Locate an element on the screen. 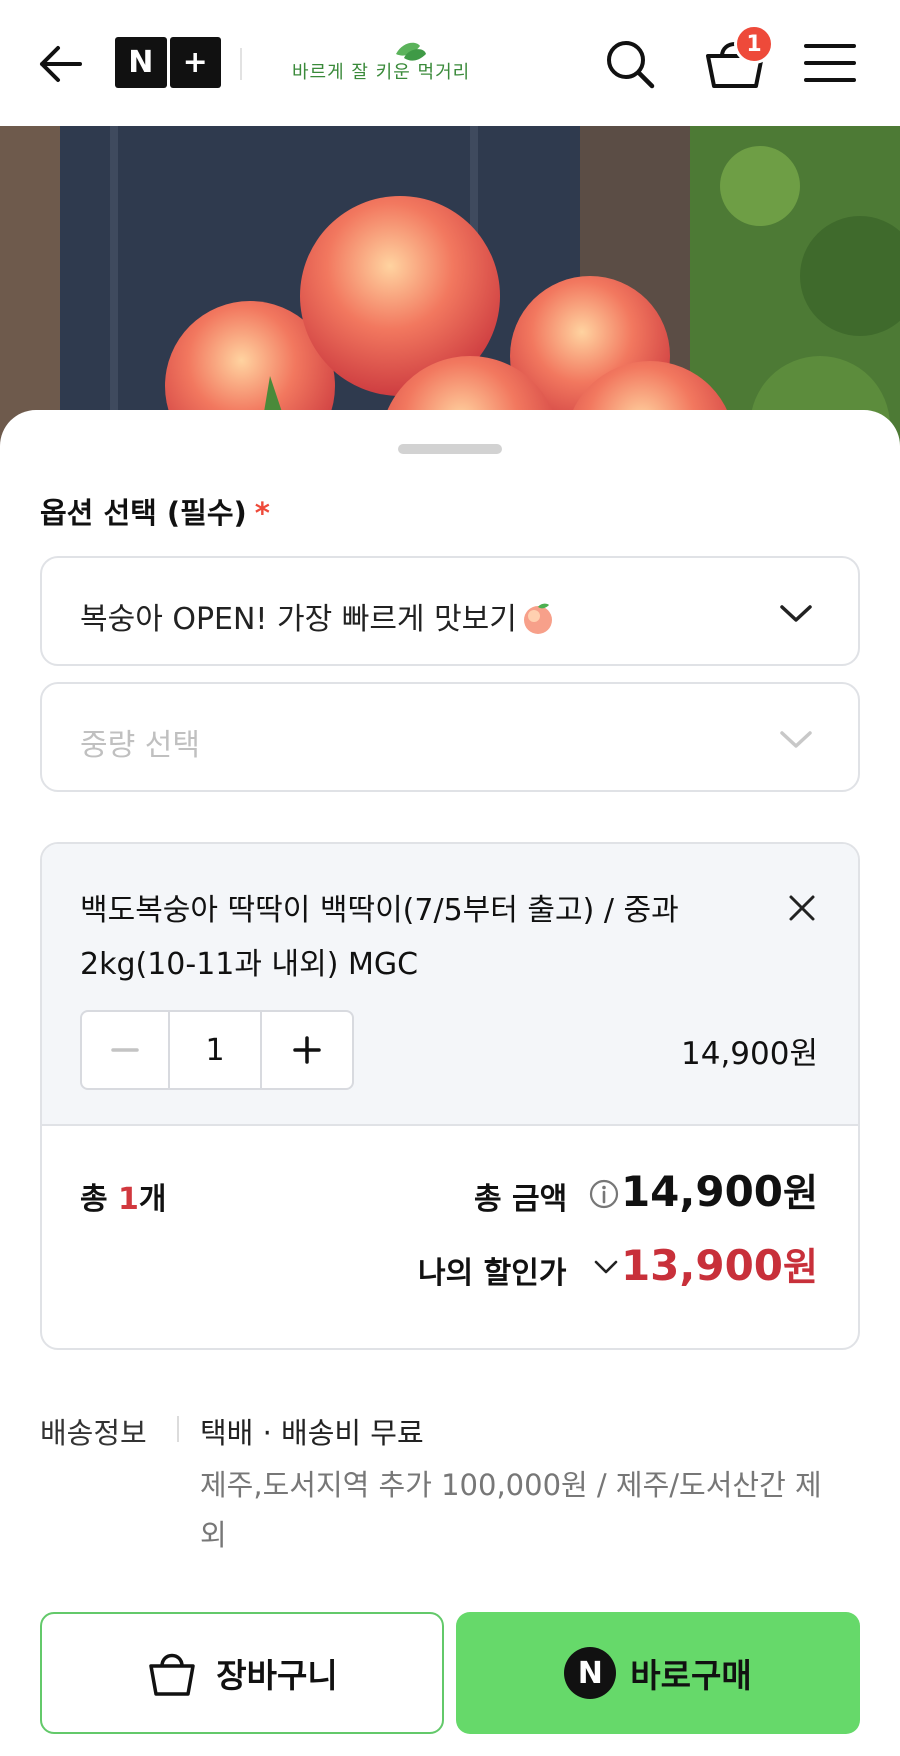  store-logo: 바르게 잘 키운 먹거리 is located at coordinates (380, 61).